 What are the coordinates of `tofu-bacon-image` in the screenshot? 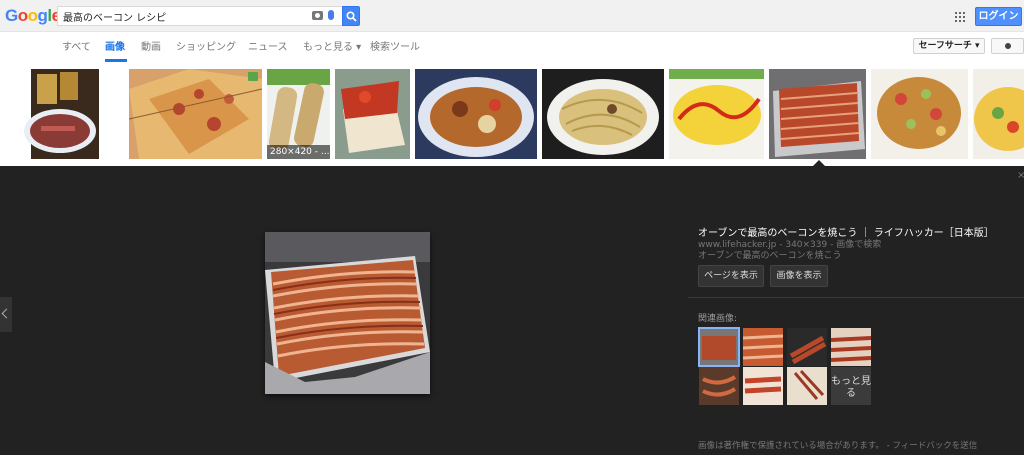 It's located at (372, 114).